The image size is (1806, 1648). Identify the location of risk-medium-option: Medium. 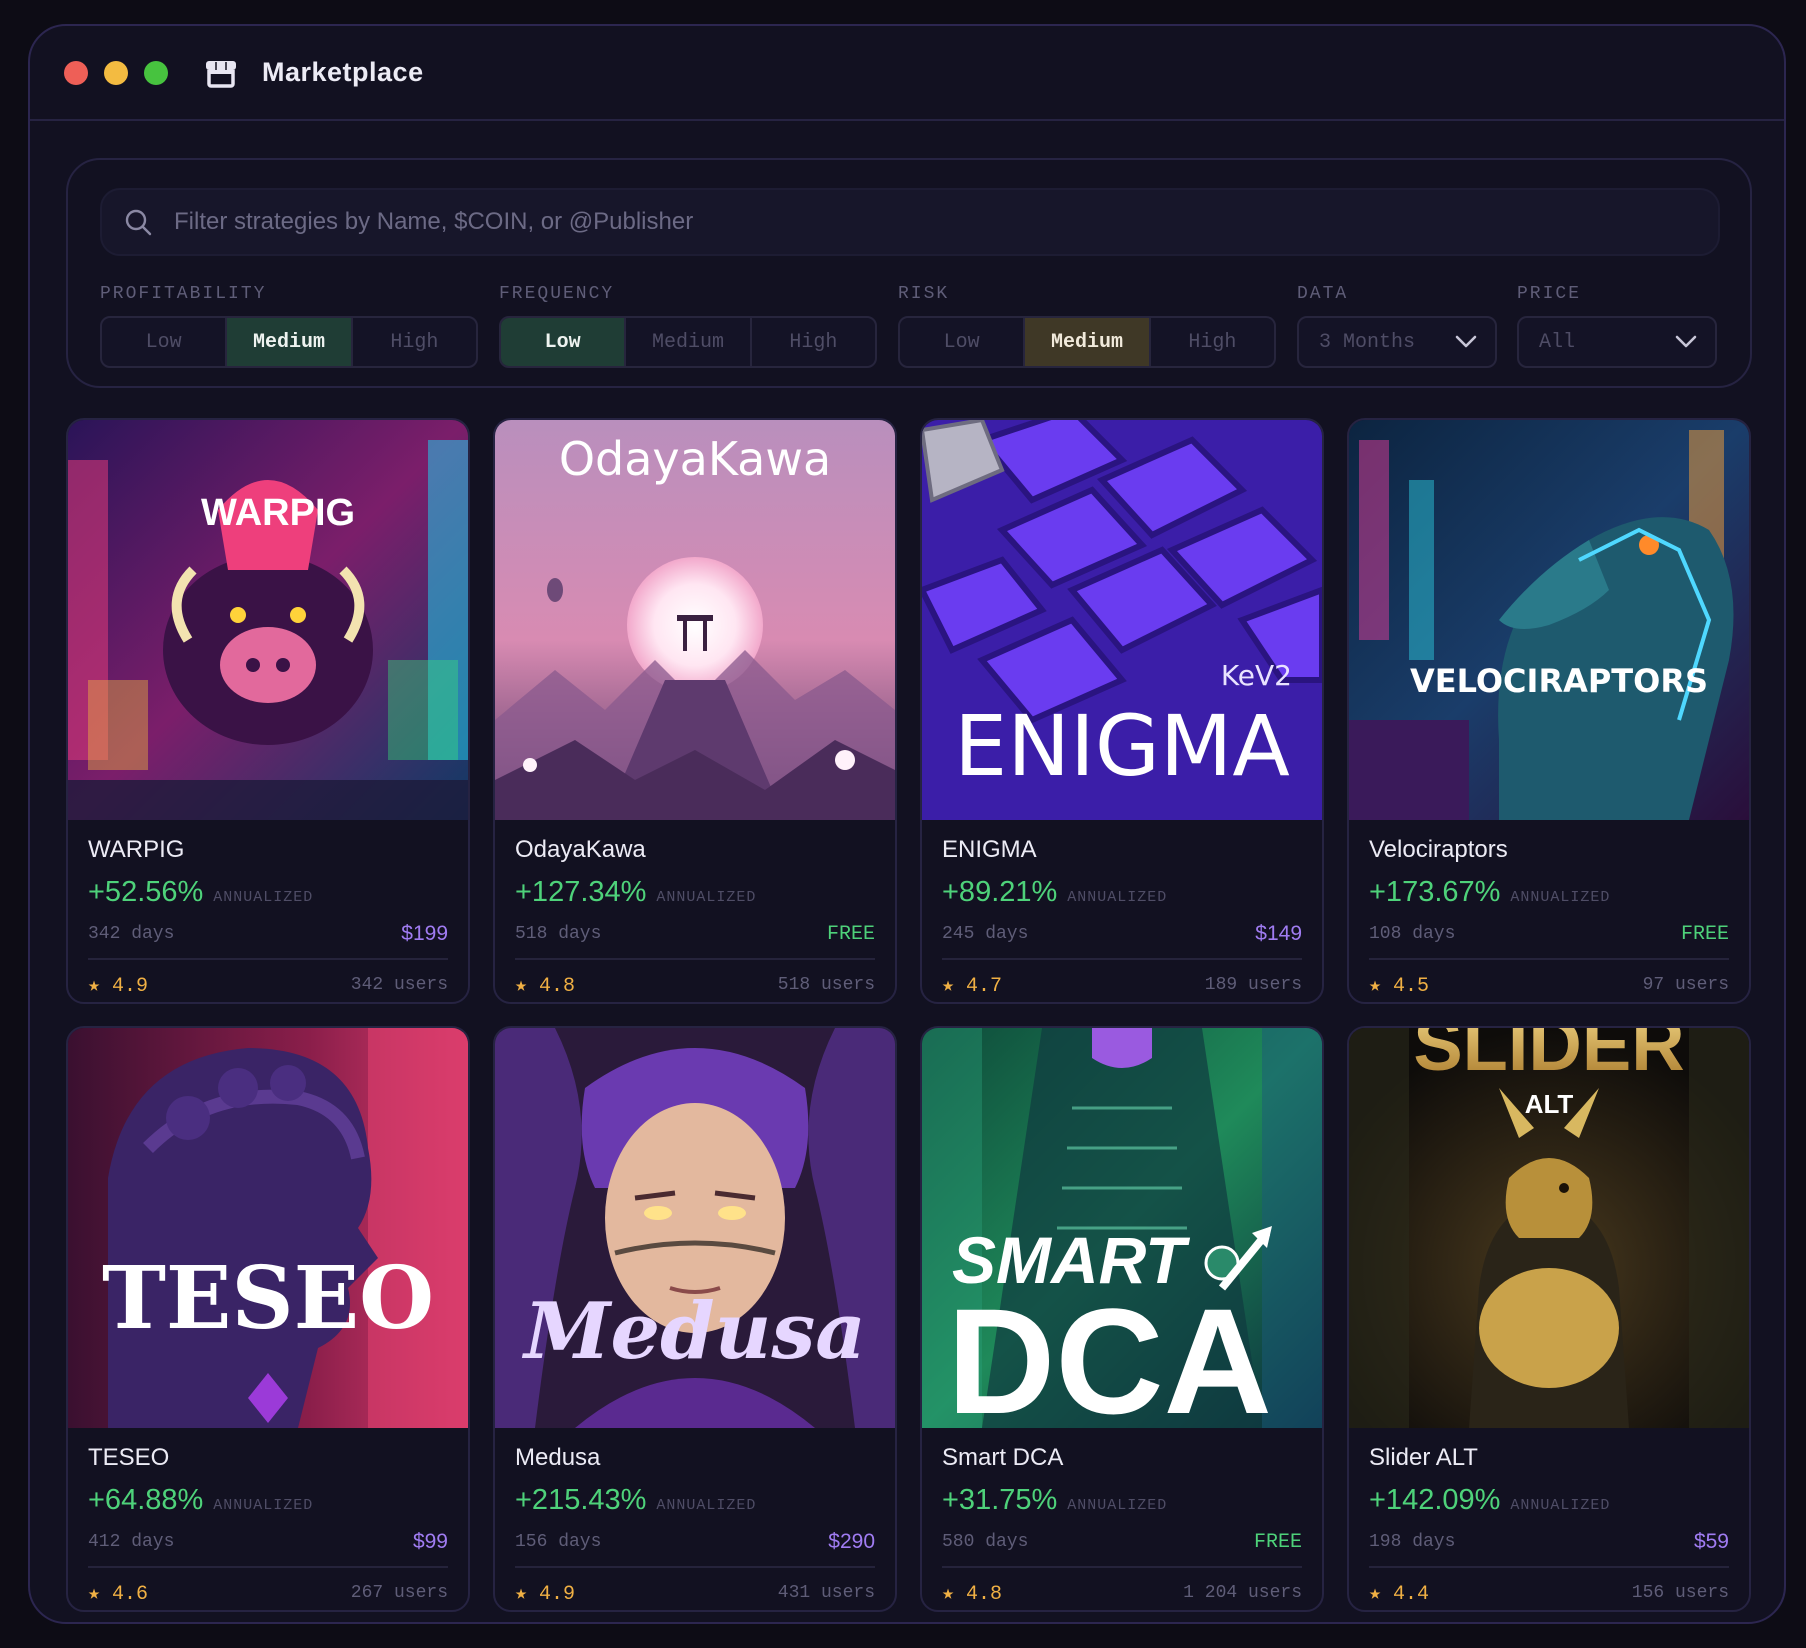
(1088, 342).